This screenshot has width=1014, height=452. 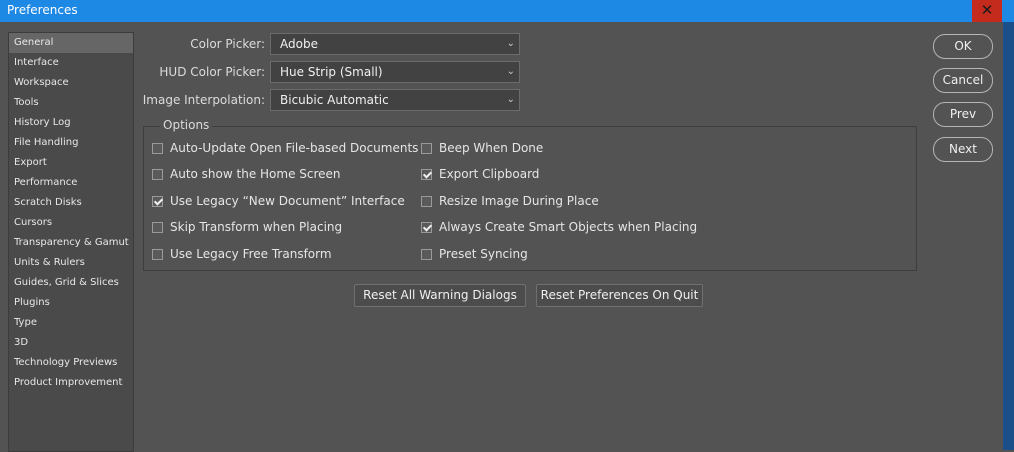 I want to click on reset-warning-dialogs-button: Reset All Warning Dialogs, so click(x=440, y=295).